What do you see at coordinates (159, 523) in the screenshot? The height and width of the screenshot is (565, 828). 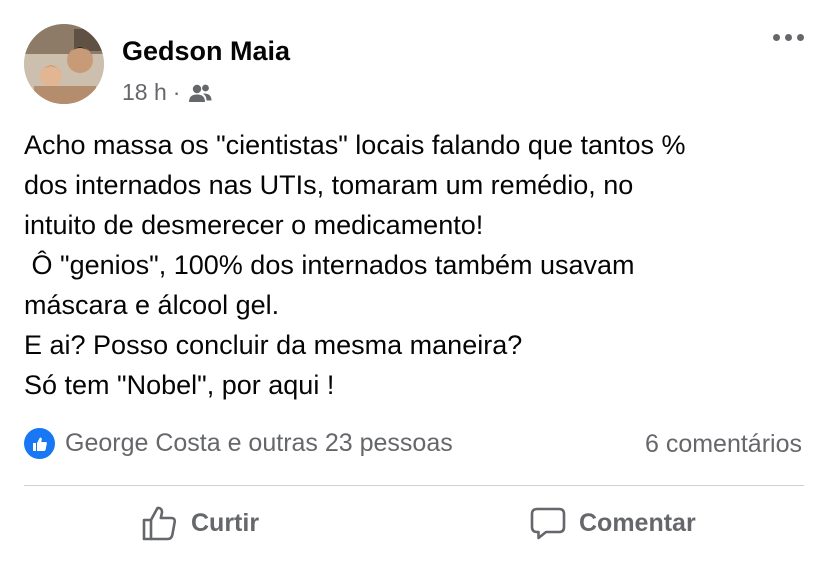 I see `thumbs-up-icon` at bounding box center [159, 523].